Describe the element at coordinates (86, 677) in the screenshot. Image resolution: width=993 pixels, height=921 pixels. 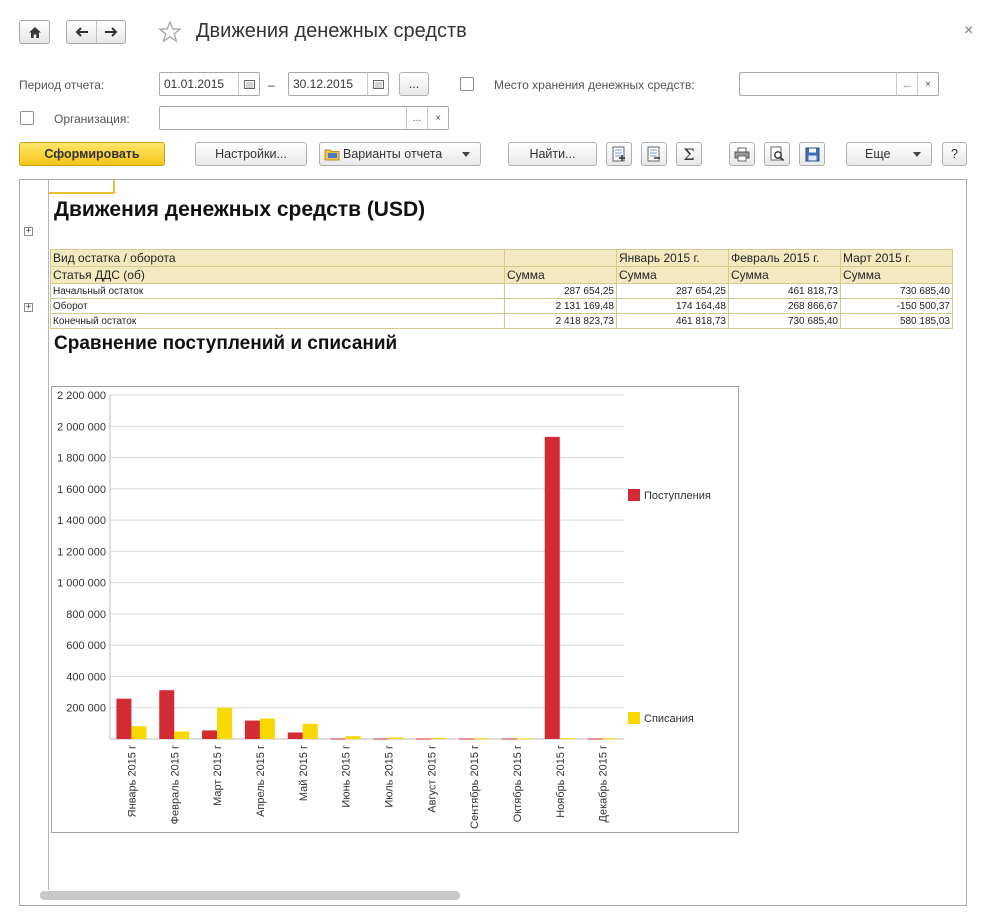
I see `y-tick-label: 400 000` at that location.